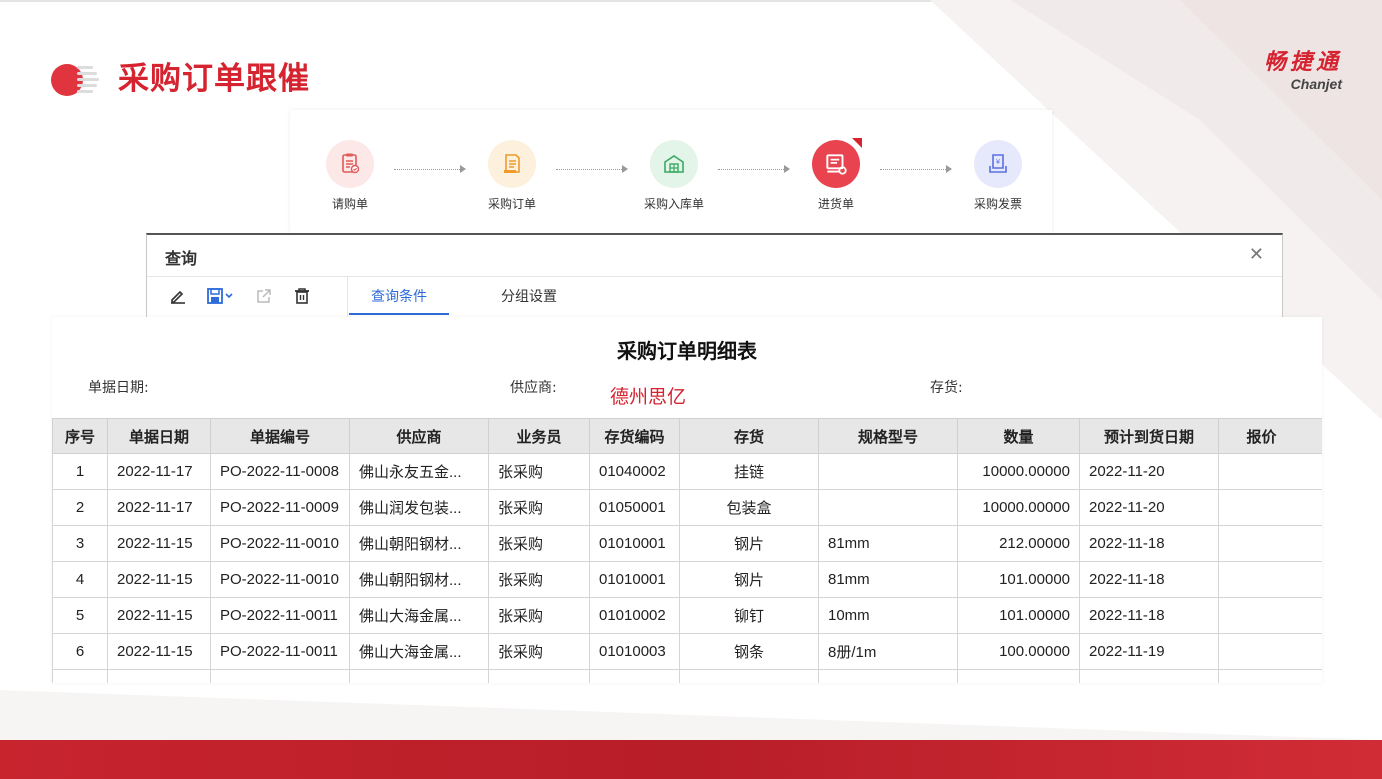  I want to click on flow-step-warehouse-receipt: 采购入库单, so click(674, 176).